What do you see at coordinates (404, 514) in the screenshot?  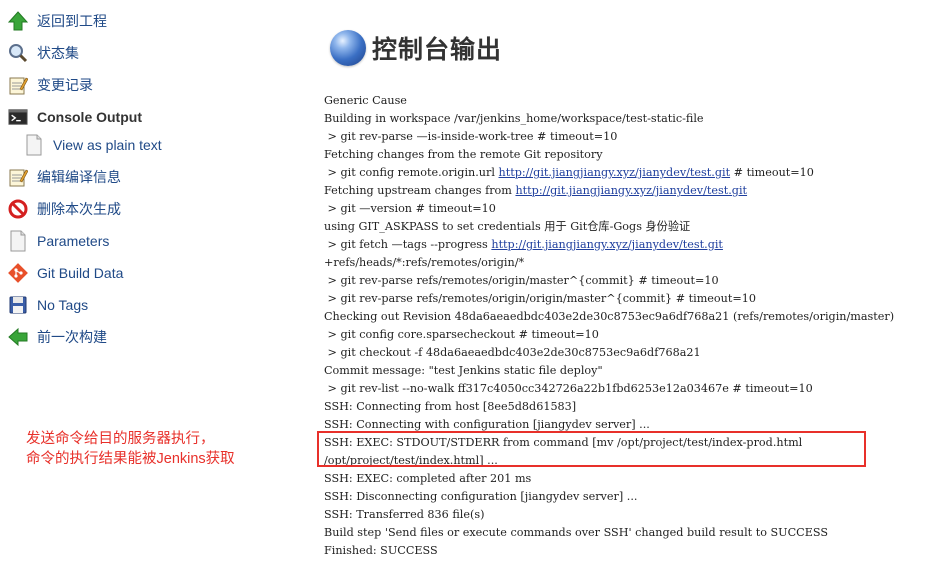 I see `console-line: SSH: Transferred 836 file(s)` at bounding box center [404, 514].